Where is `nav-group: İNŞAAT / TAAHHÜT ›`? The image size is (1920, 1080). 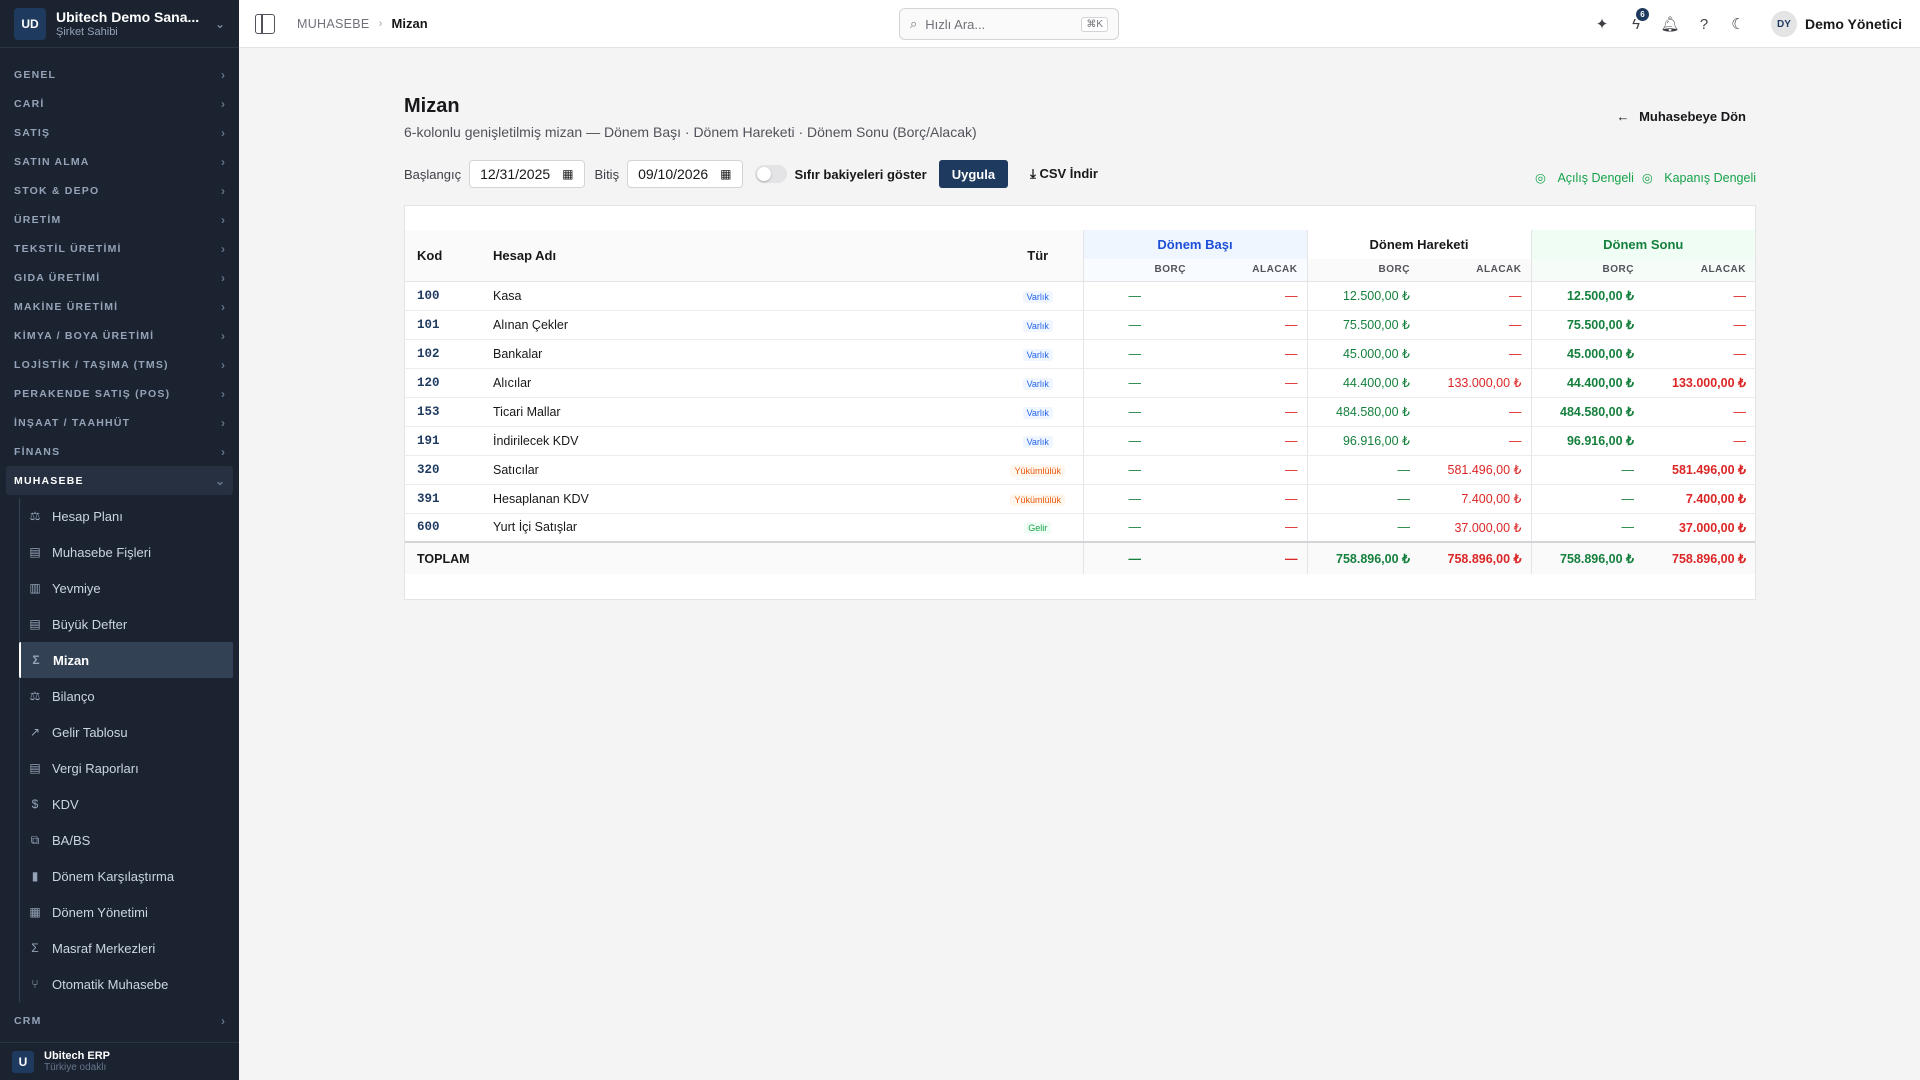
nav-group: İNŞAAT / TAAHHÜT › is located at coordinates (119, 422).